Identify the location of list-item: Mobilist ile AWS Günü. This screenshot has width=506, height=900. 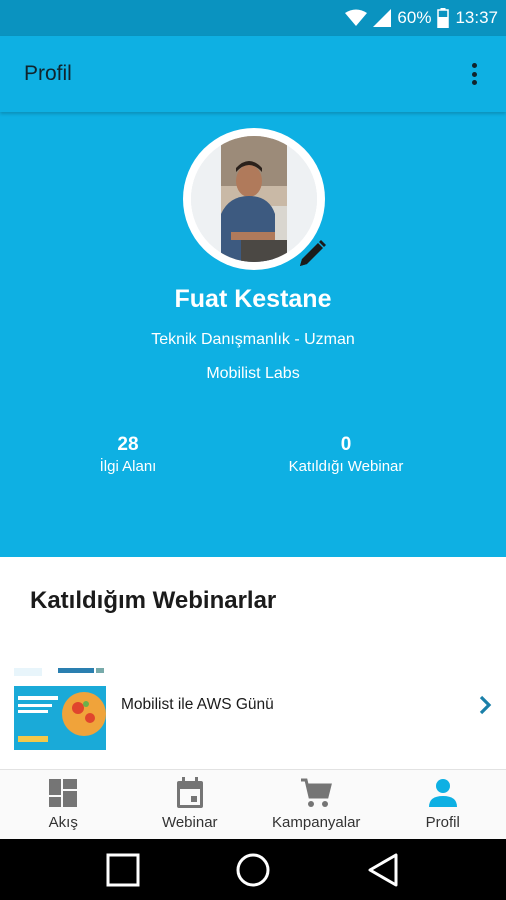
(253, 706).